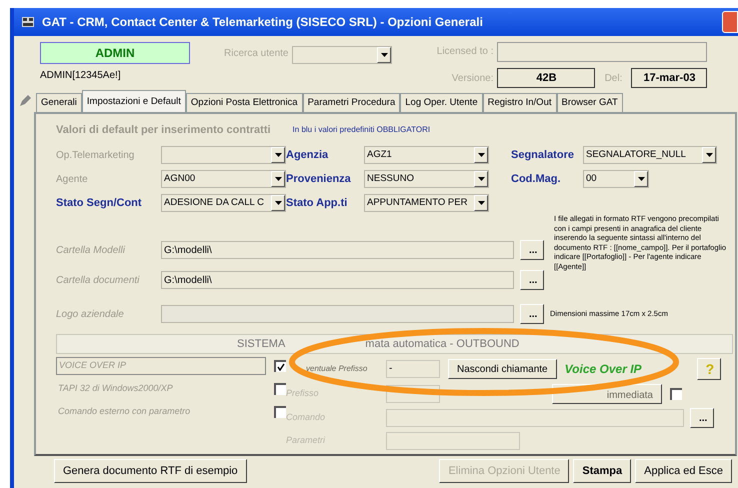  I want to click on pencil-icon, so click(25, 101).